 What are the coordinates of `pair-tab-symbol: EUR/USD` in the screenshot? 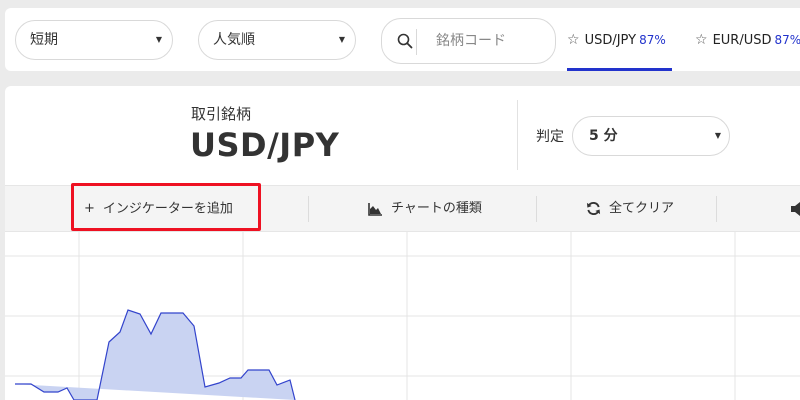 It's located at (742, 40).